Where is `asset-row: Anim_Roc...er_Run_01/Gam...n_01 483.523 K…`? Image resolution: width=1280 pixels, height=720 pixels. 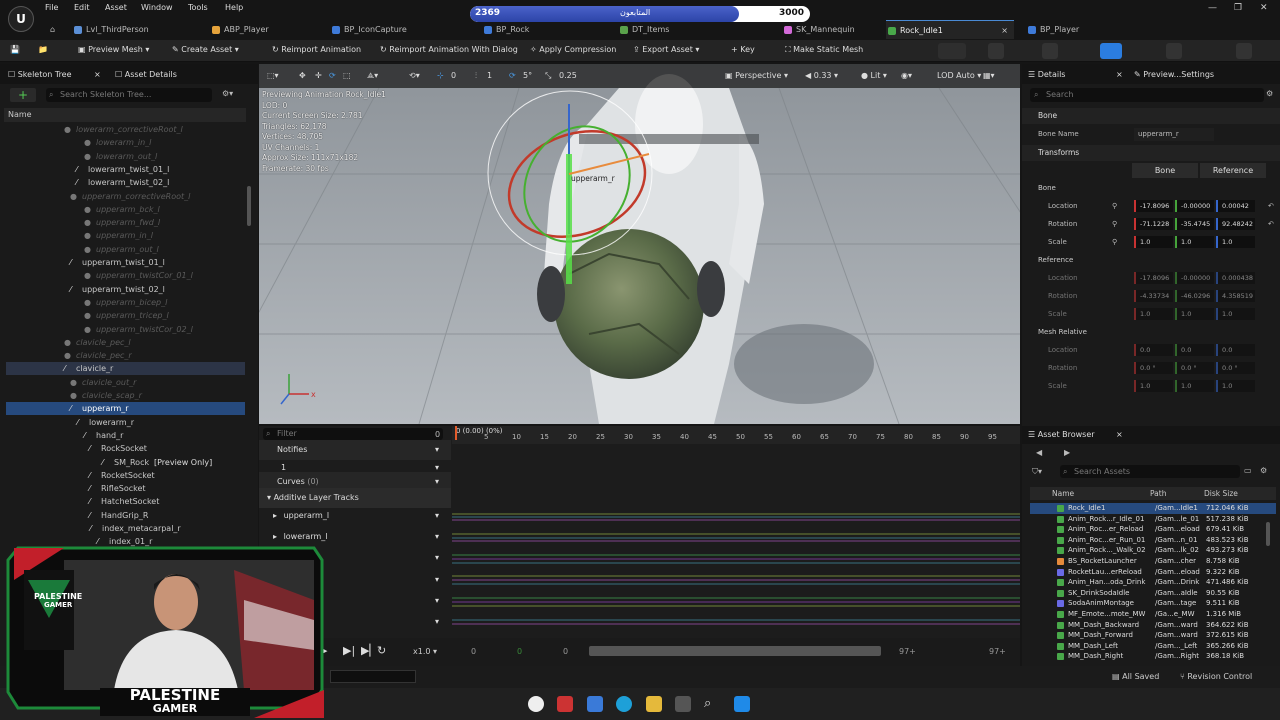
asset-row: Anim_Roc...er_Run_01/Gam...n_01 483.523 K… is located at coordinates (1153, 540).